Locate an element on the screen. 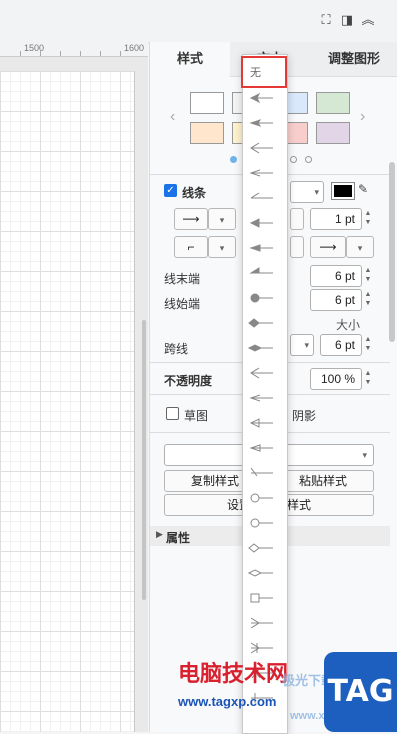 Image resolution: width=397 pixels, height=734 pixels. arrowhead-option-diamond-thin-open is located at coordinates (260, 573).